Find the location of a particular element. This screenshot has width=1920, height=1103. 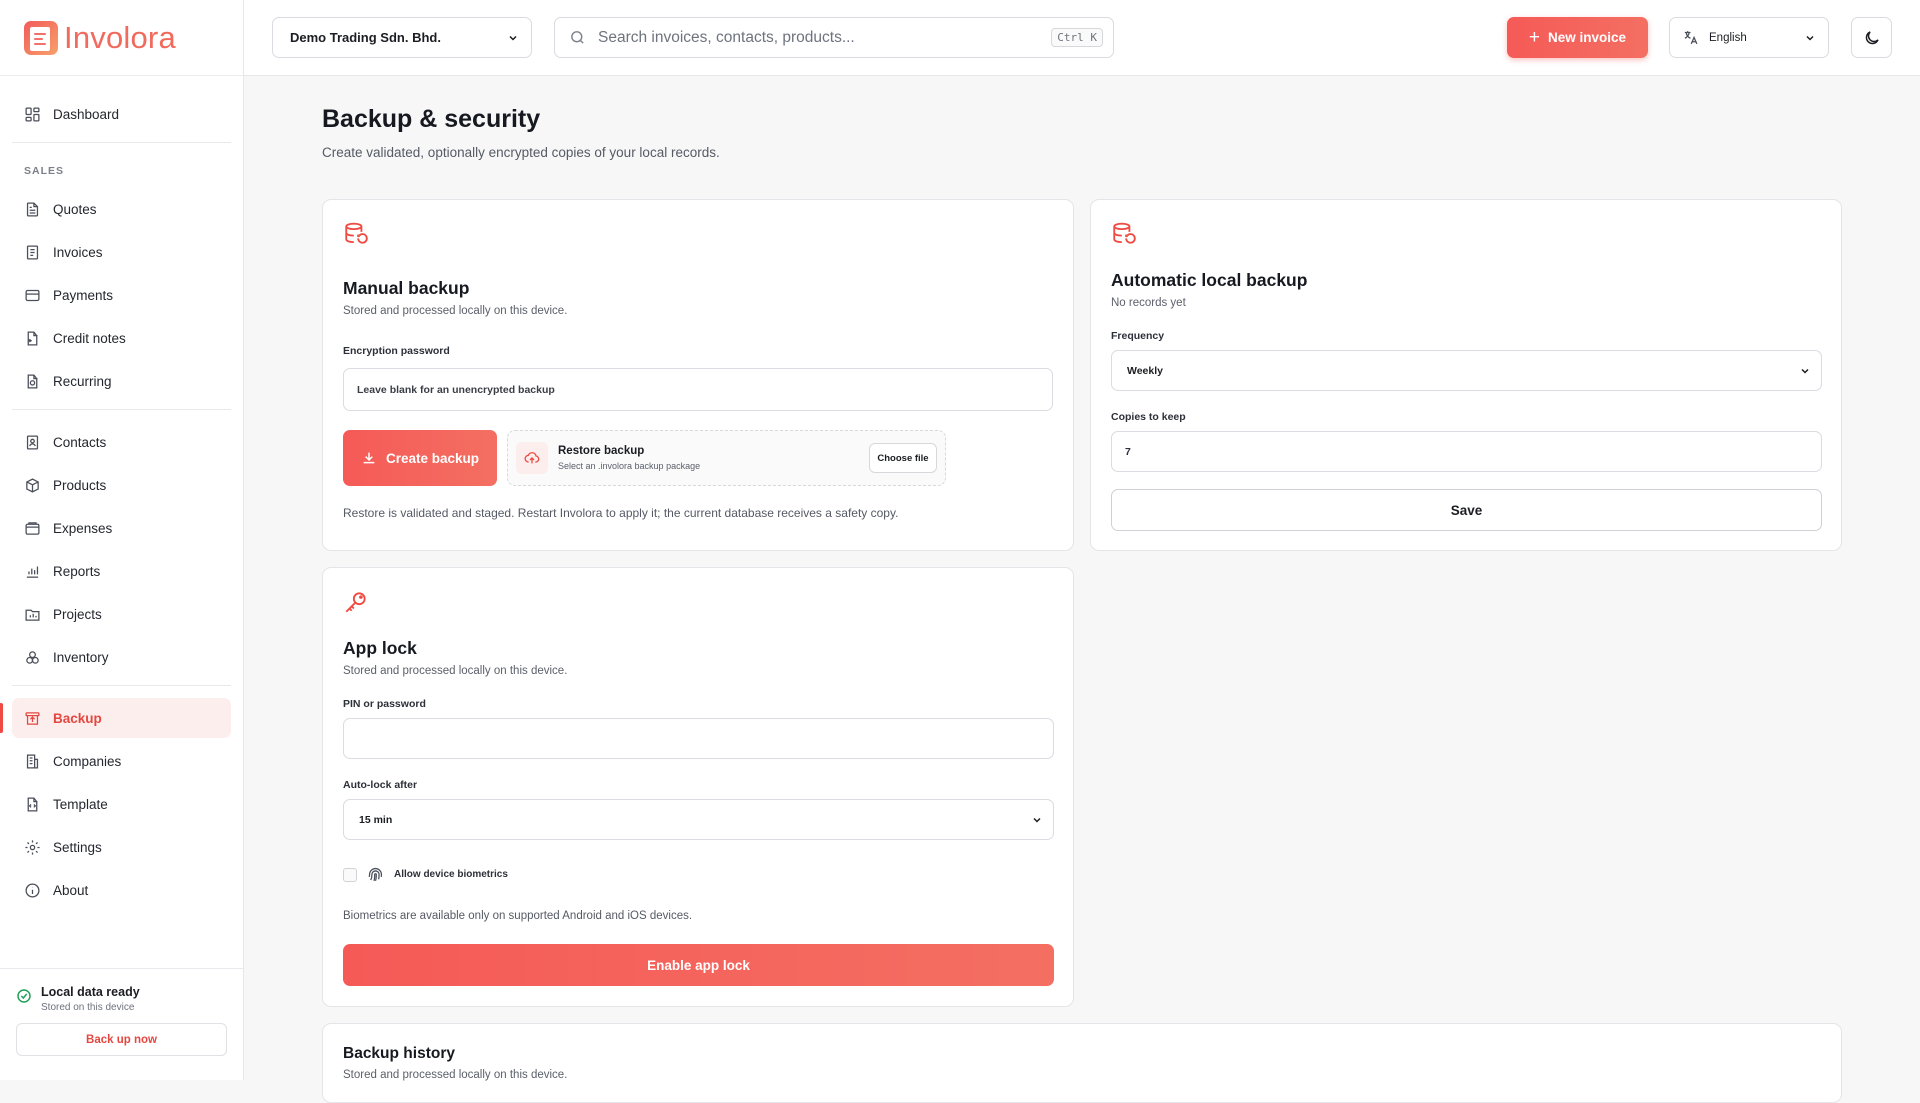

biometrics-option: Allow device biometrics is located at coordinates (425, 874).